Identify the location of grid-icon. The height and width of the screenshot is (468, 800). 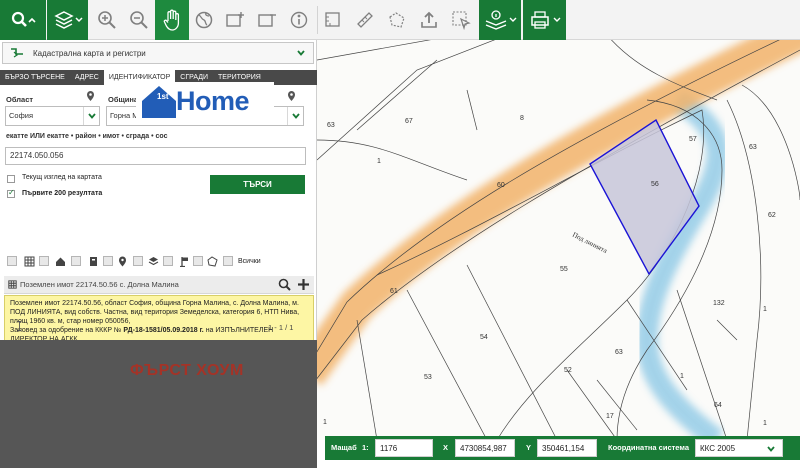
(29, 261).